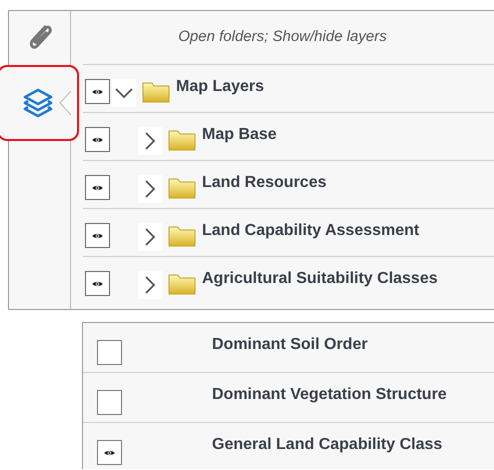 Image resolution: width=494 pixels, height=470 pixels. I want to click on layer-name: Land Capability Assessment, so click(311, 231).